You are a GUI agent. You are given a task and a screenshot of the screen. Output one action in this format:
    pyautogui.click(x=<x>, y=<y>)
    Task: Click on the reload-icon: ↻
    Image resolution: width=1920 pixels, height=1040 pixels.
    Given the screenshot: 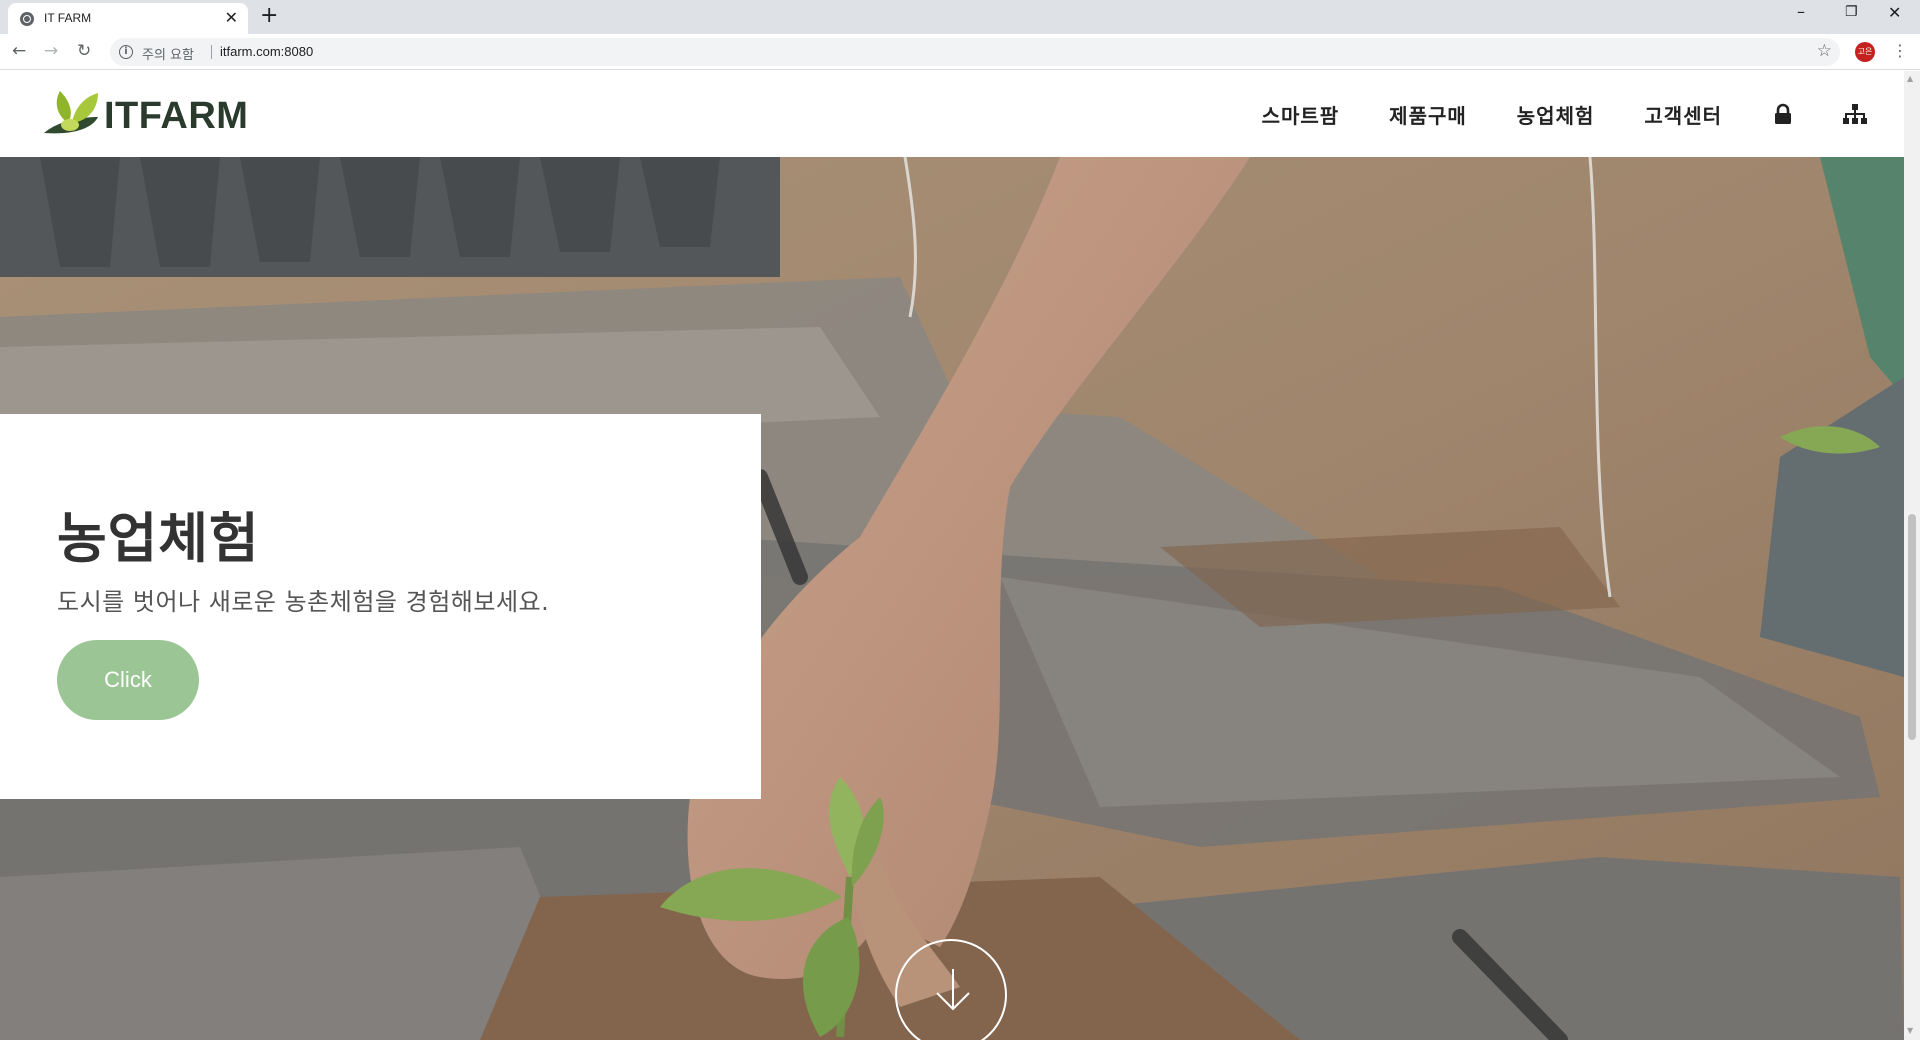 What is the action you would take?
    pyautogui.click(x=84, y=51)
    